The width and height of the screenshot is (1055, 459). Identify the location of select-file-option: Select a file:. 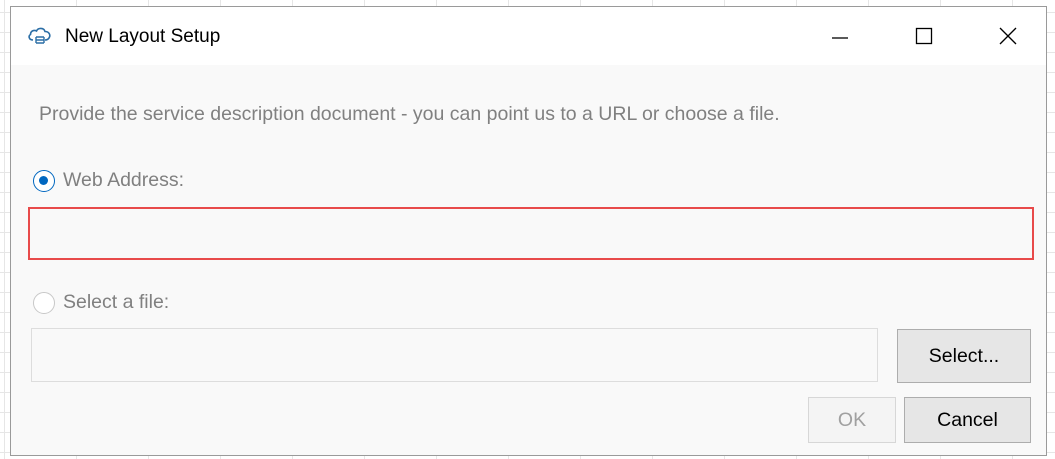
(101, 302).